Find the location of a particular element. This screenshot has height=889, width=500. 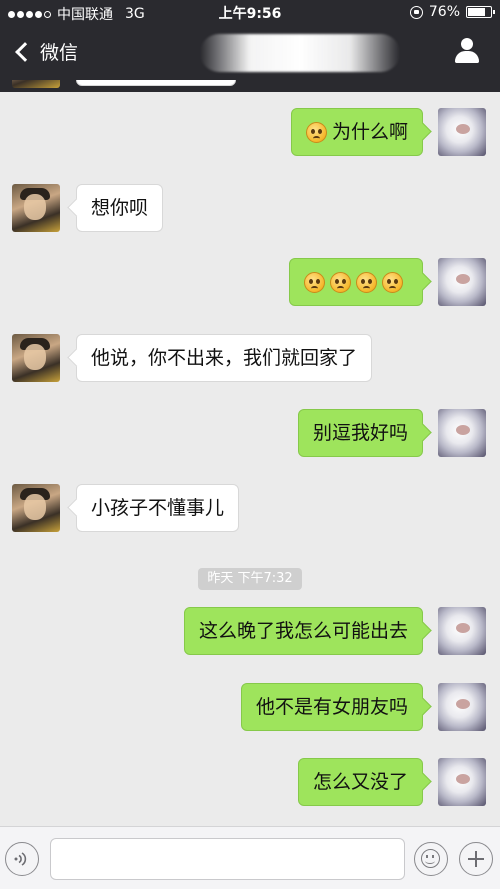

message-input is located at coordinates (227, 859).